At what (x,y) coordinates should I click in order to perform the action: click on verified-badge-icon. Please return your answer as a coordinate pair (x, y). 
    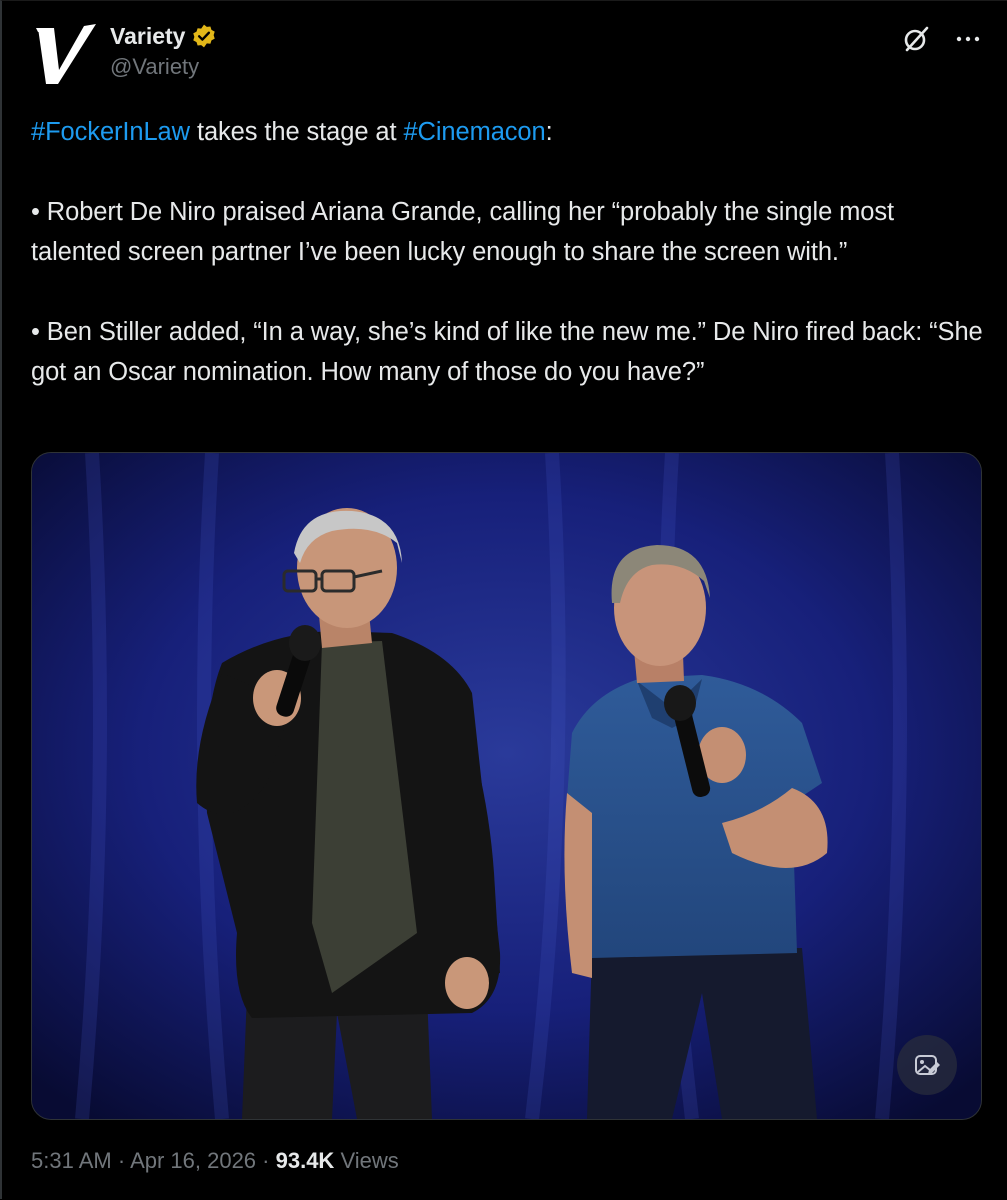
    Looking at the image, I should click on (204, 36).